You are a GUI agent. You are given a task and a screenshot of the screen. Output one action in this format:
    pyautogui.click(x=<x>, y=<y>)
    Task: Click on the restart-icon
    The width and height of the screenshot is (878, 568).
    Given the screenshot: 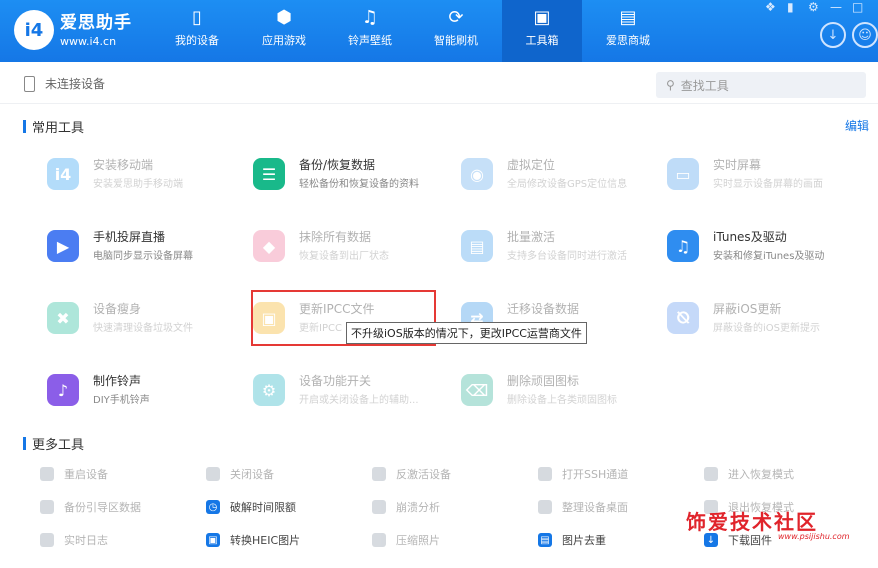 What is the action you would take?
    pyautogui.click(x=47, y=474)
    